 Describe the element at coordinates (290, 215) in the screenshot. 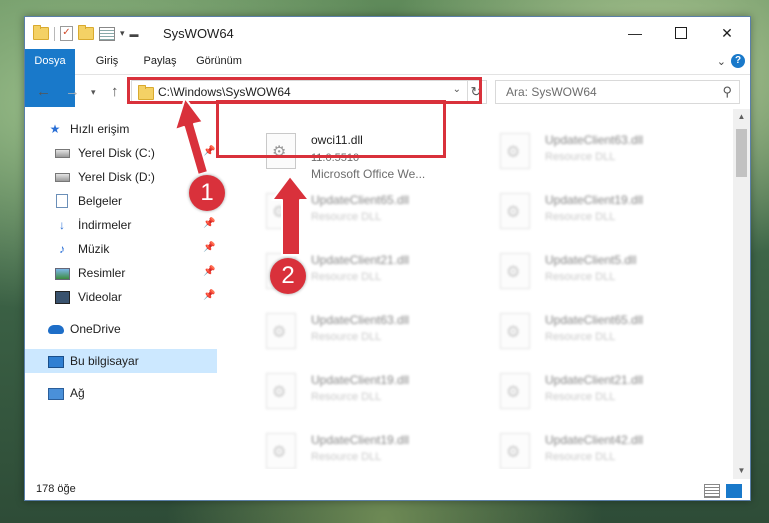

I see `arrow-2-shape` at that location.